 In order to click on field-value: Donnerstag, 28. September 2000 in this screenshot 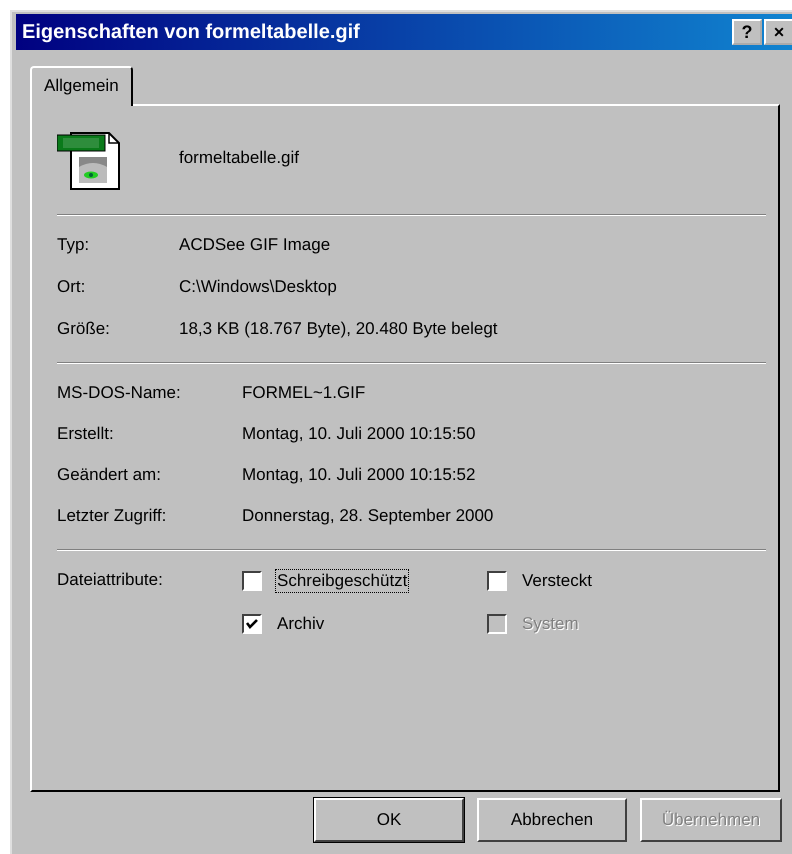, I will do `click(368, 516)`.